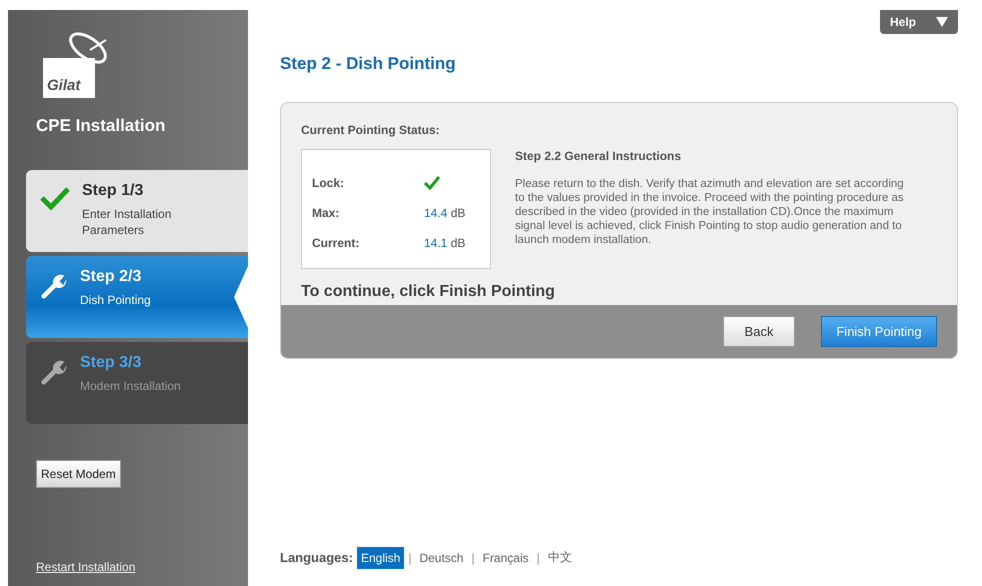 The width and height of the screenshot is (982, 586). Describe the element at coordinates (78, 474) in the screenshot. I see `reset-modem-button: Reset Modem` at that location.